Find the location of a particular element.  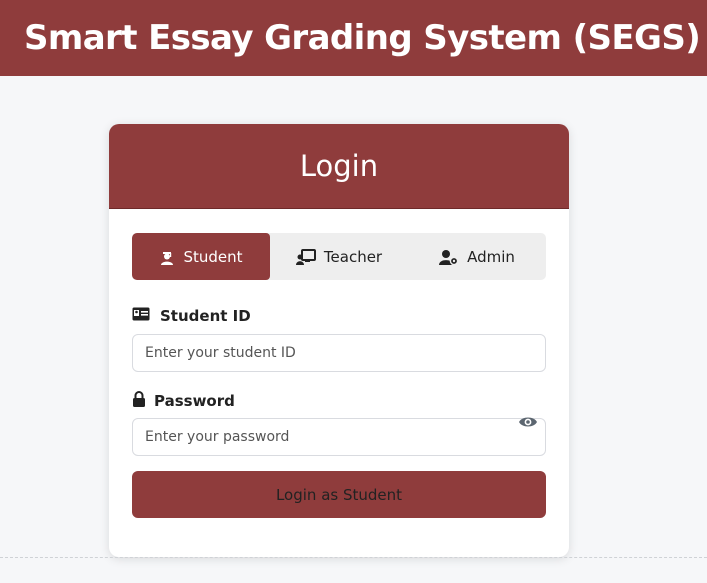

login-card-header: Login is located at coordinates (339, 166).